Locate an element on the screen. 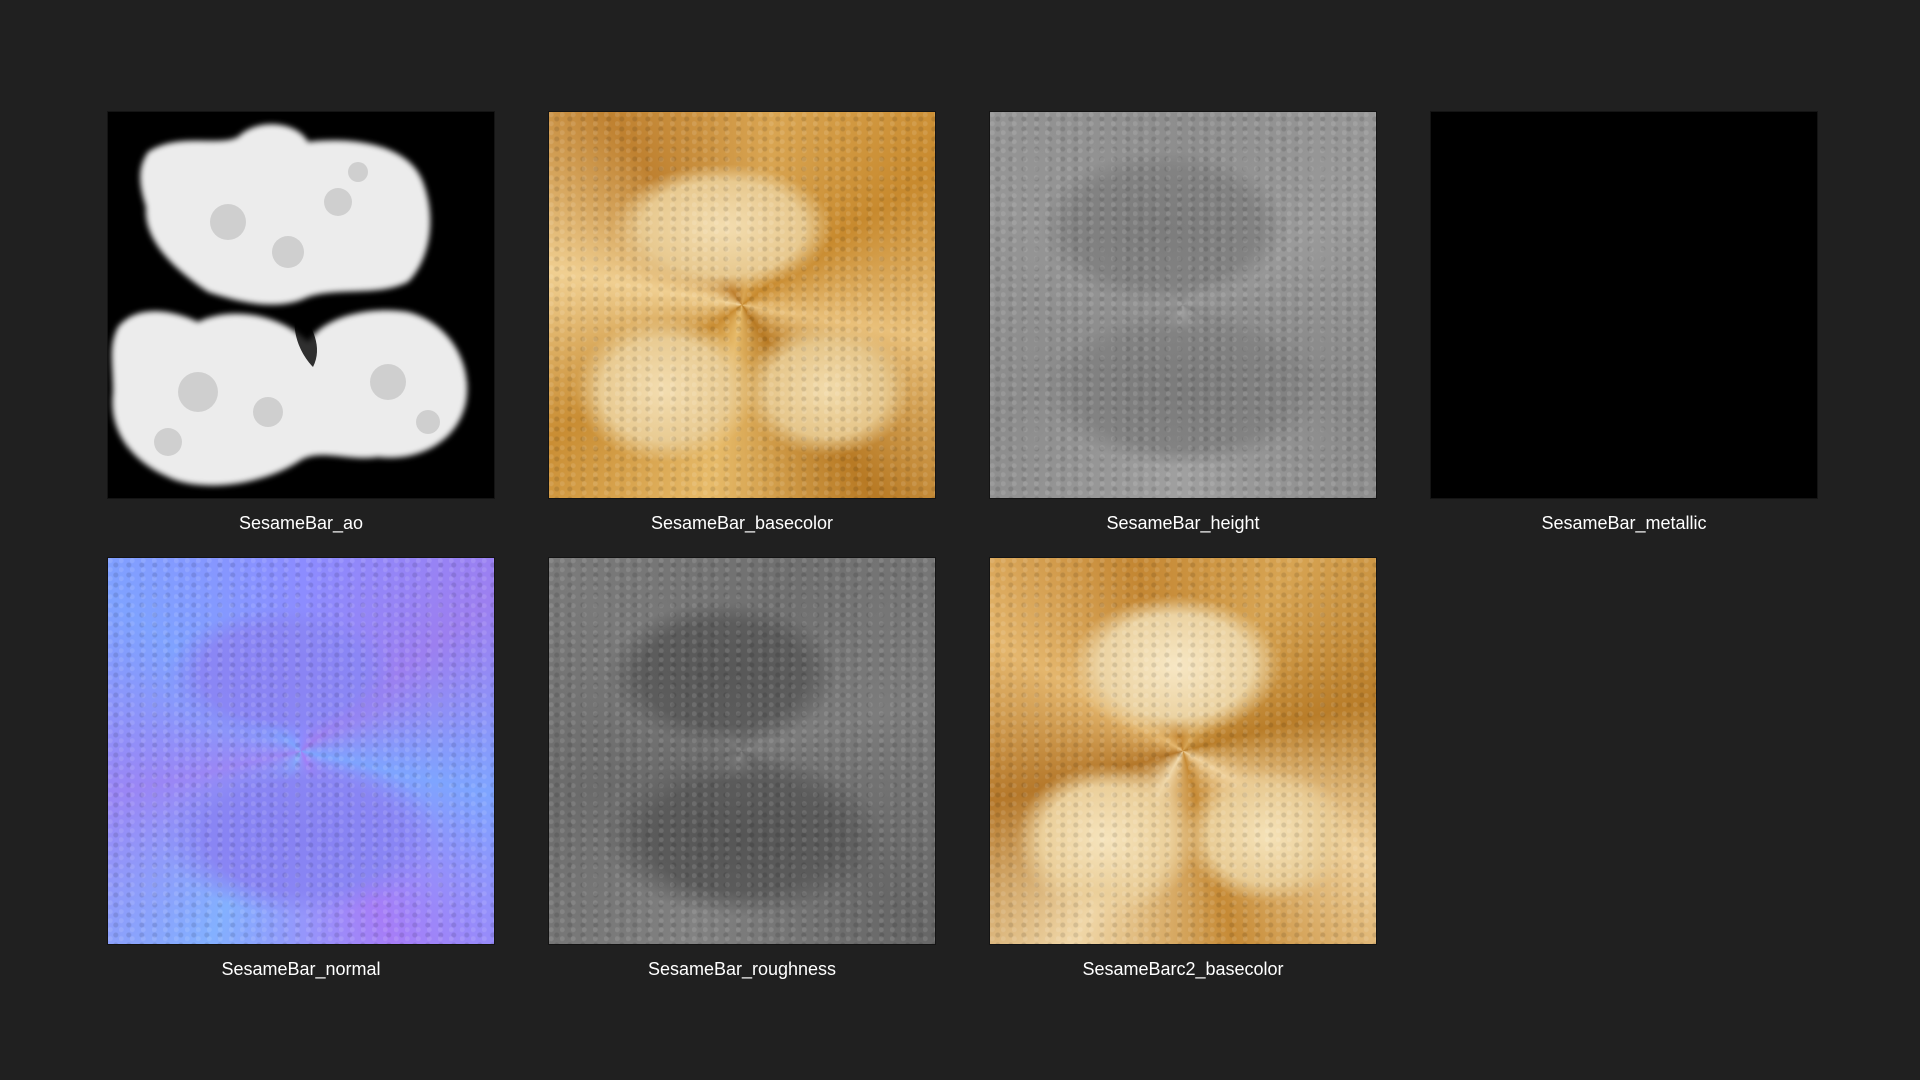  file-name-label: SesameBar_roughness is located at coordinates (742, 969).